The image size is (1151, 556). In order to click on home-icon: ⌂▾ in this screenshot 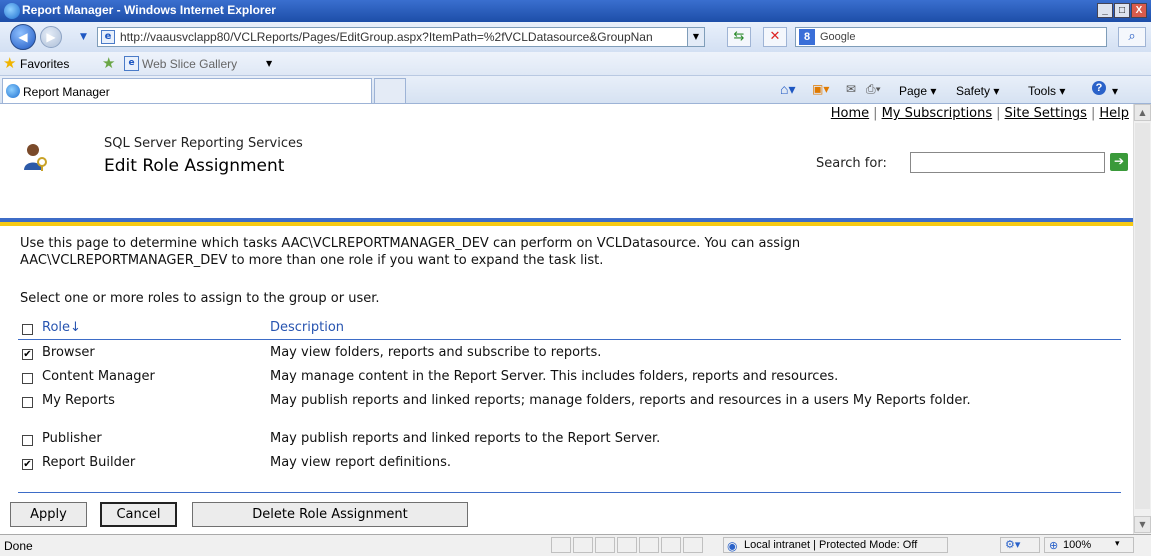, I will do `click(787, 89)`.